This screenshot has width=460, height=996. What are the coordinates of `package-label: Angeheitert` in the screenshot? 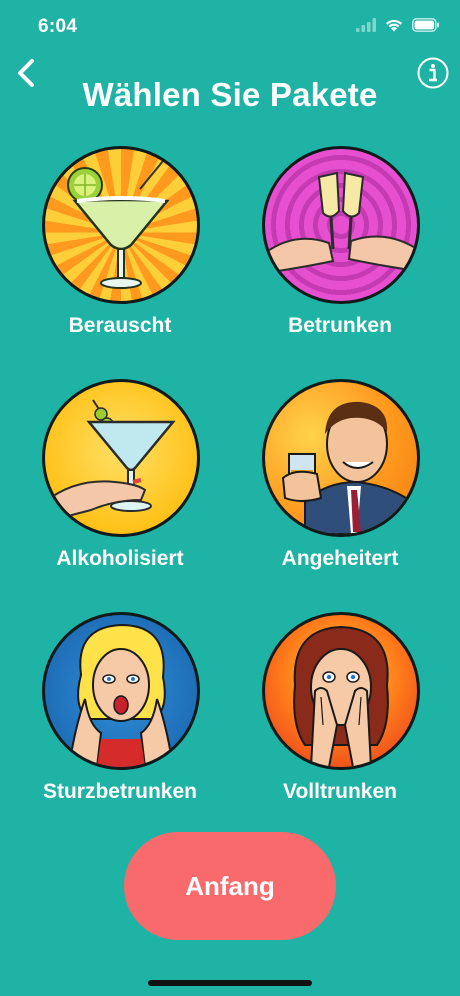 It's located at (340, 558).